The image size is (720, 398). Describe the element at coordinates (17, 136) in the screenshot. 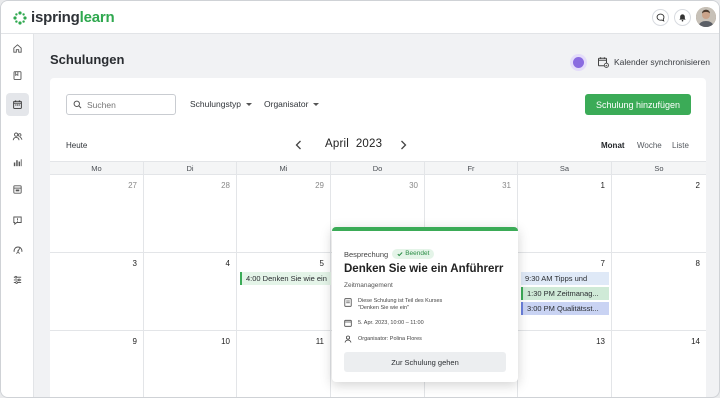

I see `sidebar-item-users` at that location.